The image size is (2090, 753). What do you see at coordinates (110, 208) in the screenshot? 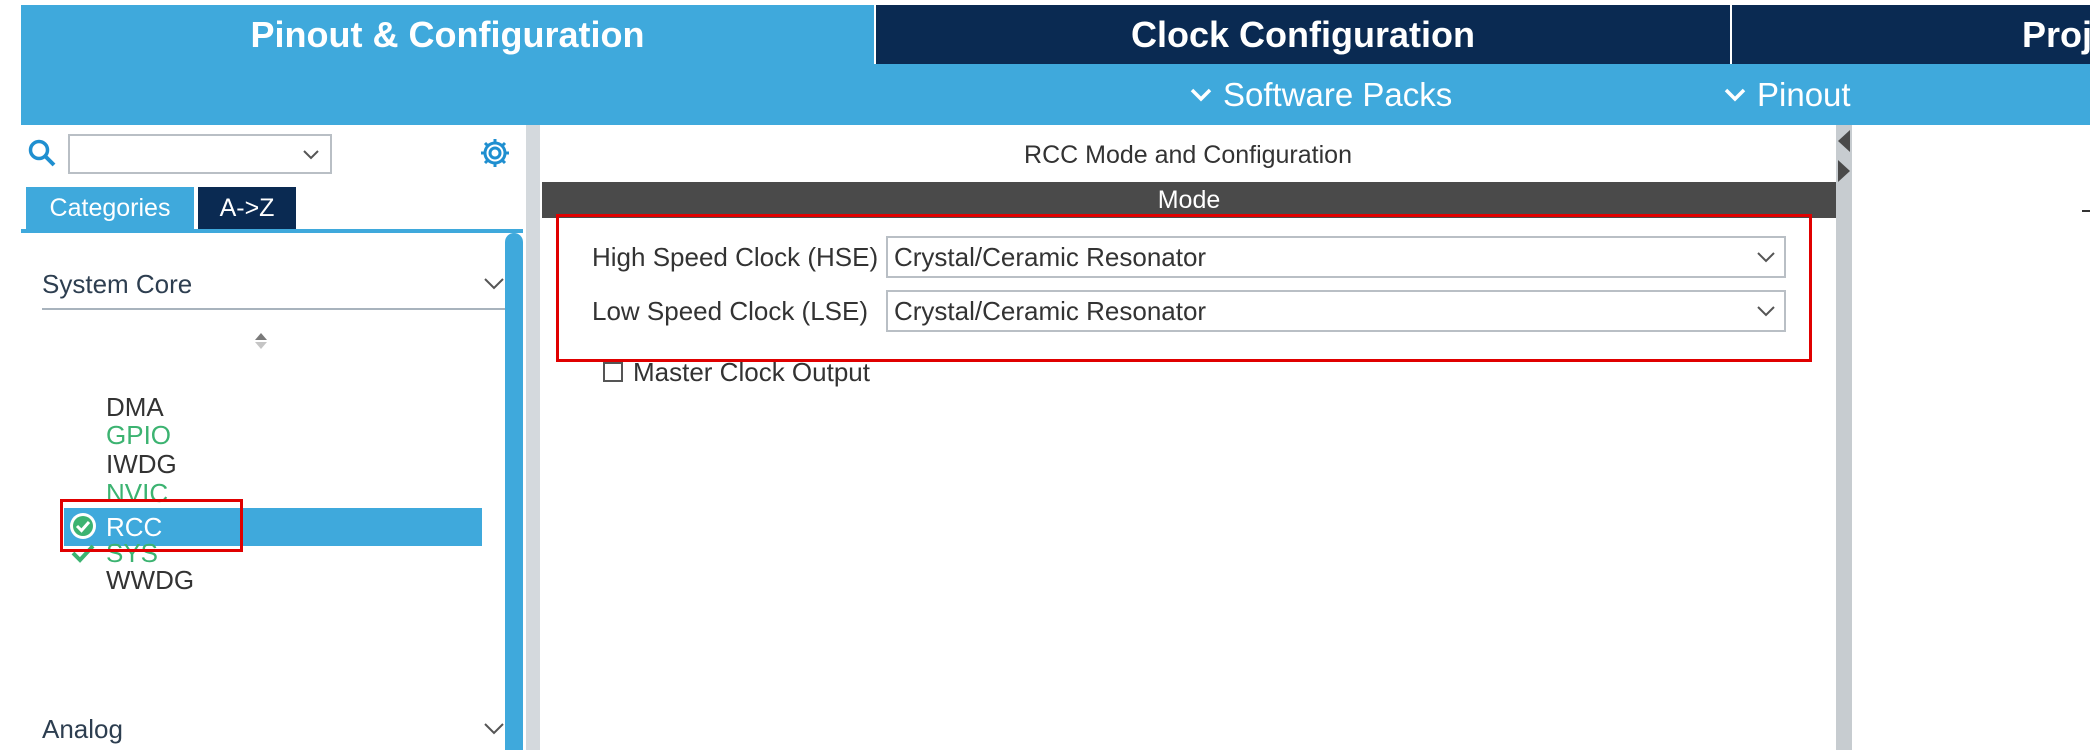
I see `tab-categories: Categories` at bounding box center [110, 208].